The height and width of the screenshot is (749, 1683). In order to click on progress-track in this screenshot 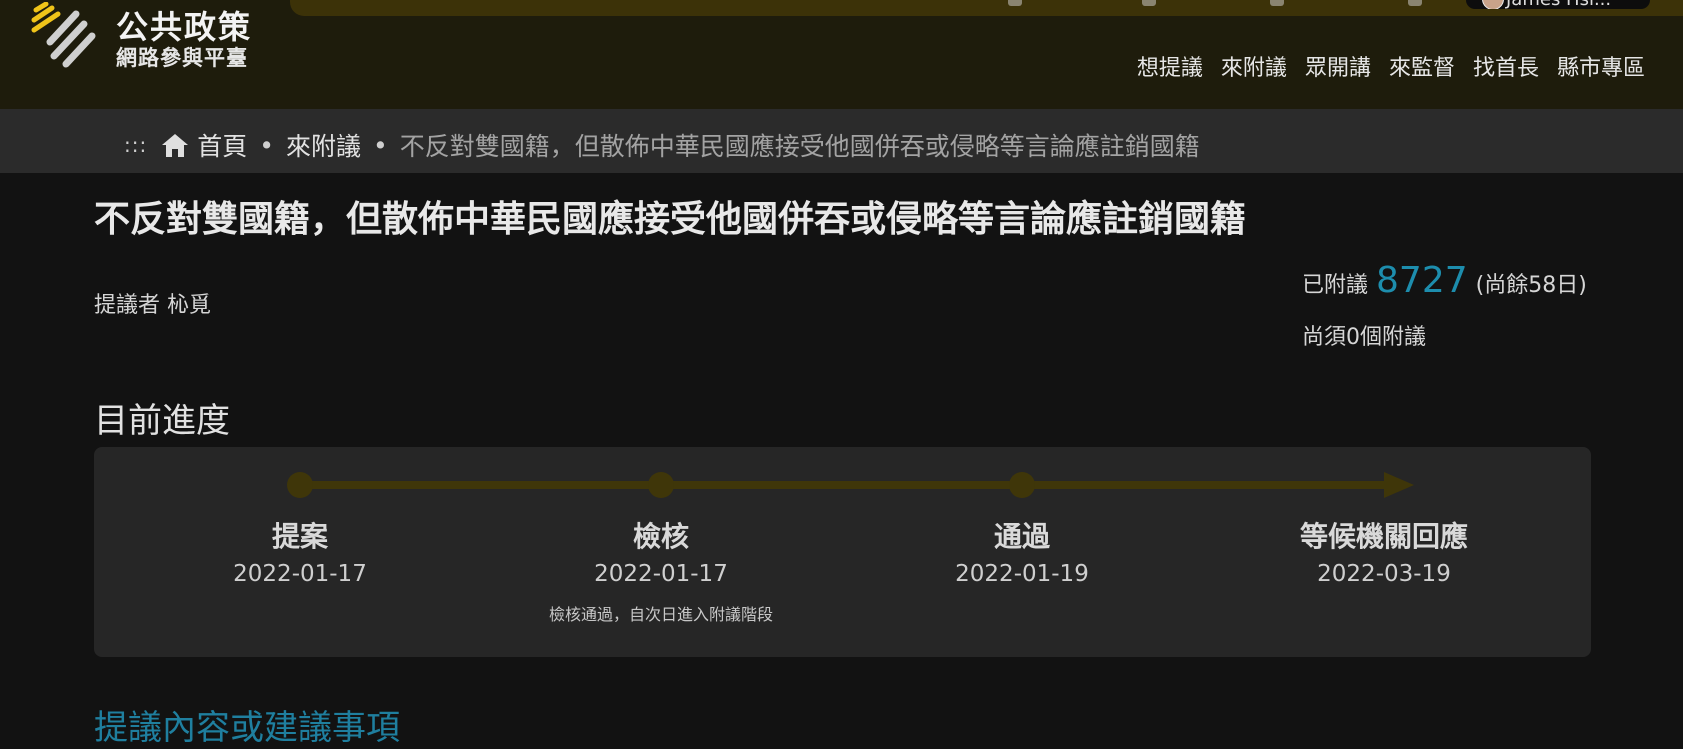, I will do `click(850, 485)`.